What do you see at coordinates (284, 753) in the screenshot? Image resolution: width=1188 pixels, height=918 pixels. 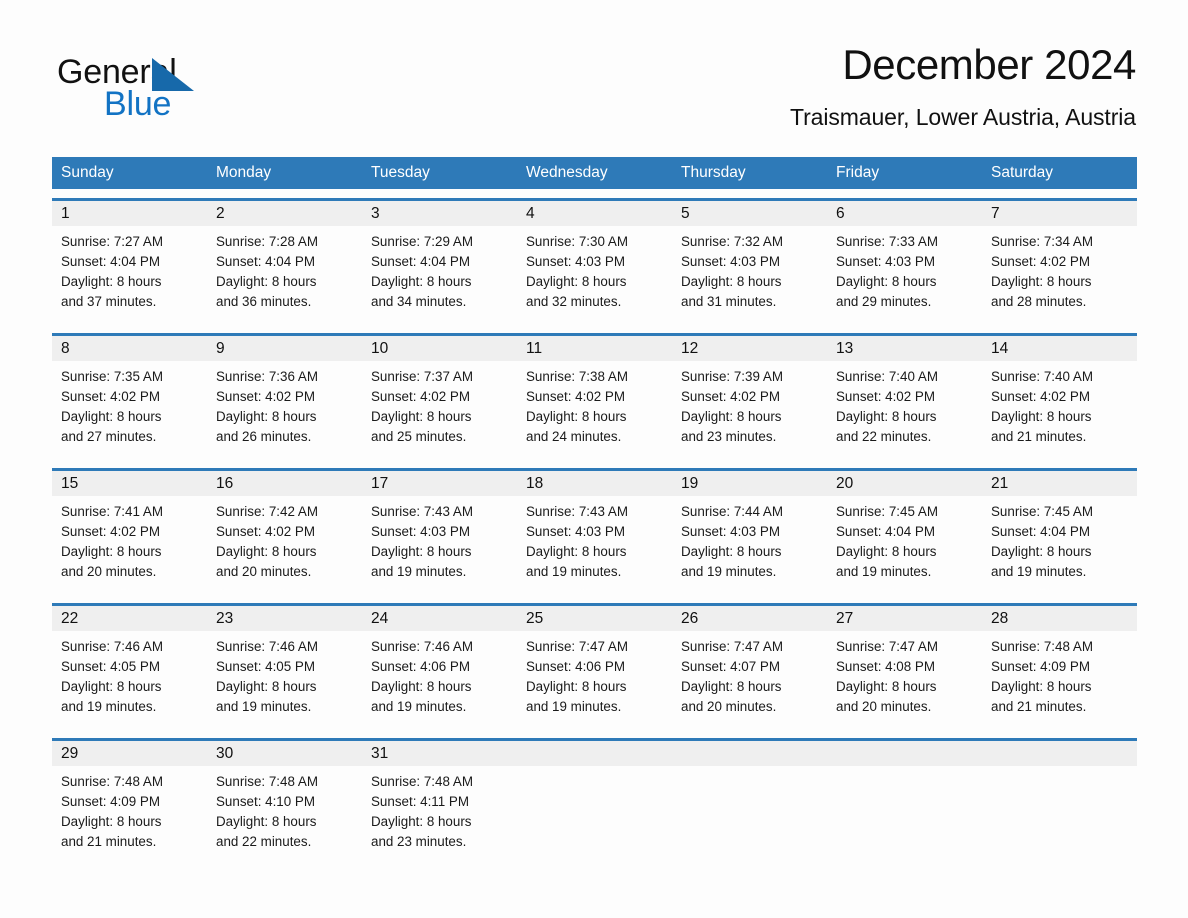 I see `day-number: 30` at bounding box center [284, 753].